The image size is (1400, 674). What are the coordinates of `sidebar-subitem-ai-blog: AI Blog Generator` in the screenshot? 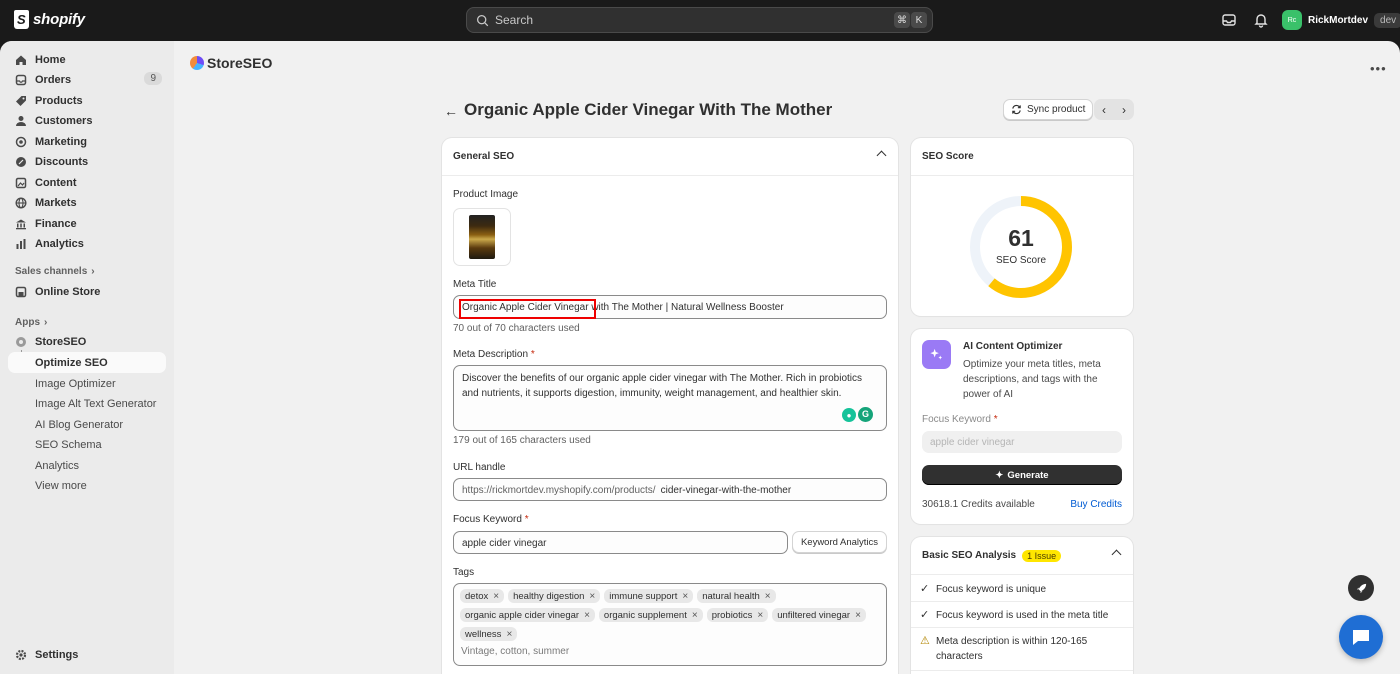 It's located at (87, 424).